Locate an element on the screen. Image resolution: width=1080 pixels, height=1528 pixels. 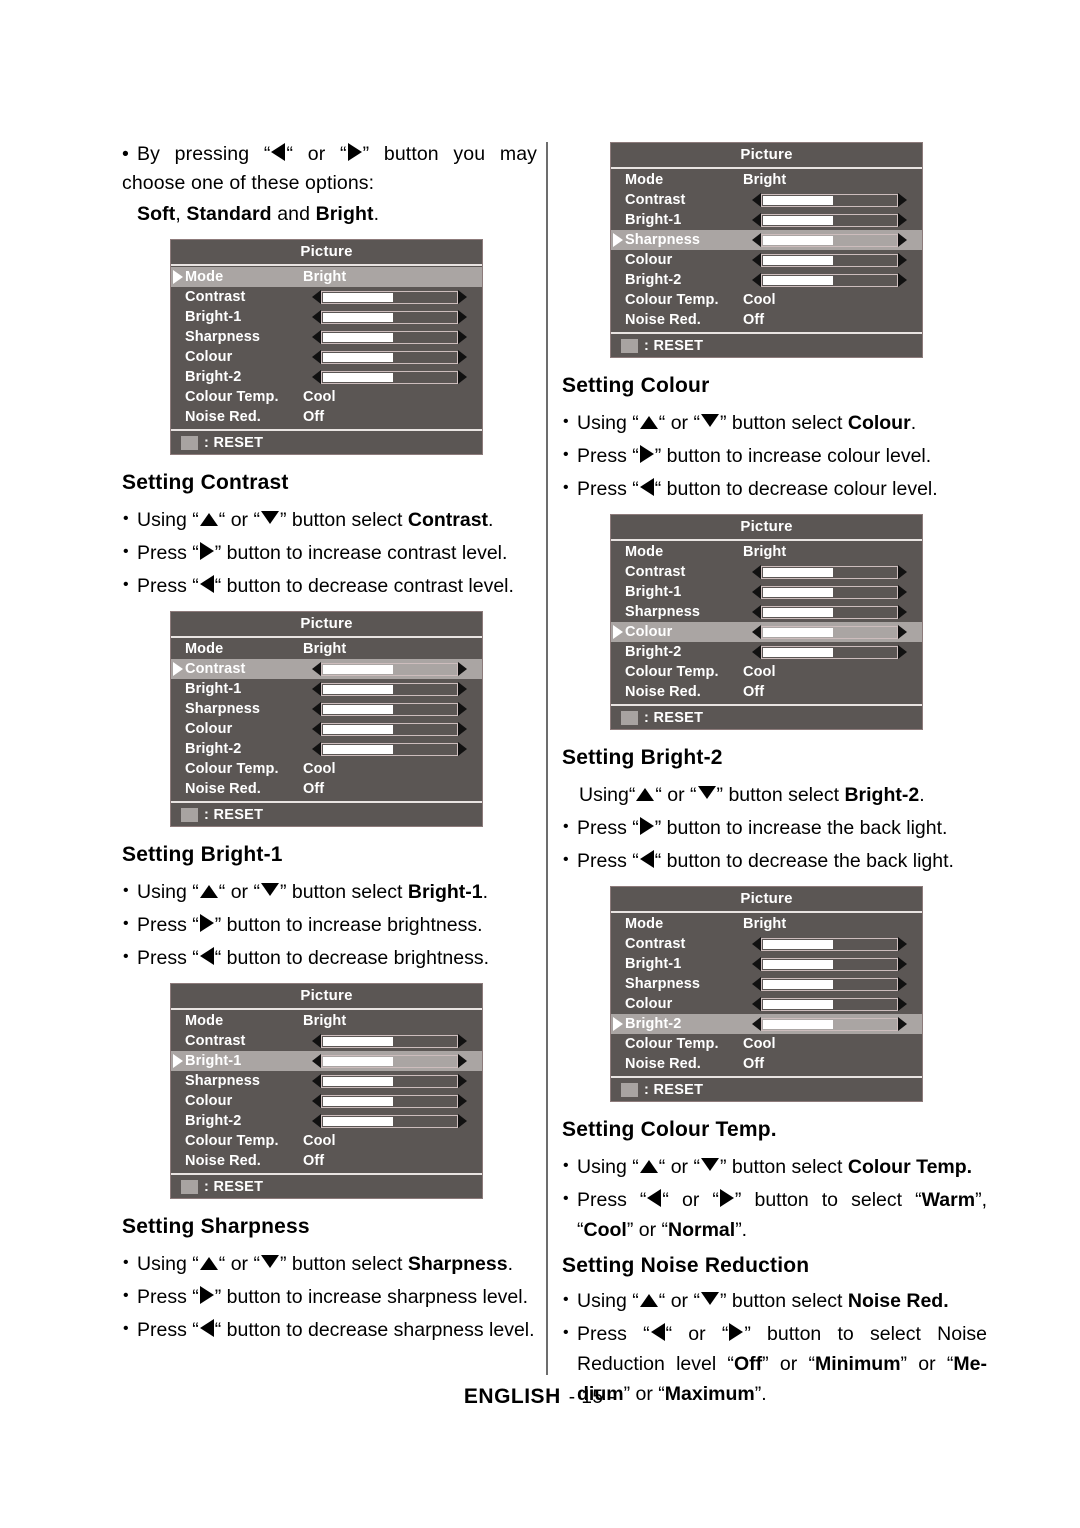
osd-row-contrast: Contrast is located at coordinates (326, 669).